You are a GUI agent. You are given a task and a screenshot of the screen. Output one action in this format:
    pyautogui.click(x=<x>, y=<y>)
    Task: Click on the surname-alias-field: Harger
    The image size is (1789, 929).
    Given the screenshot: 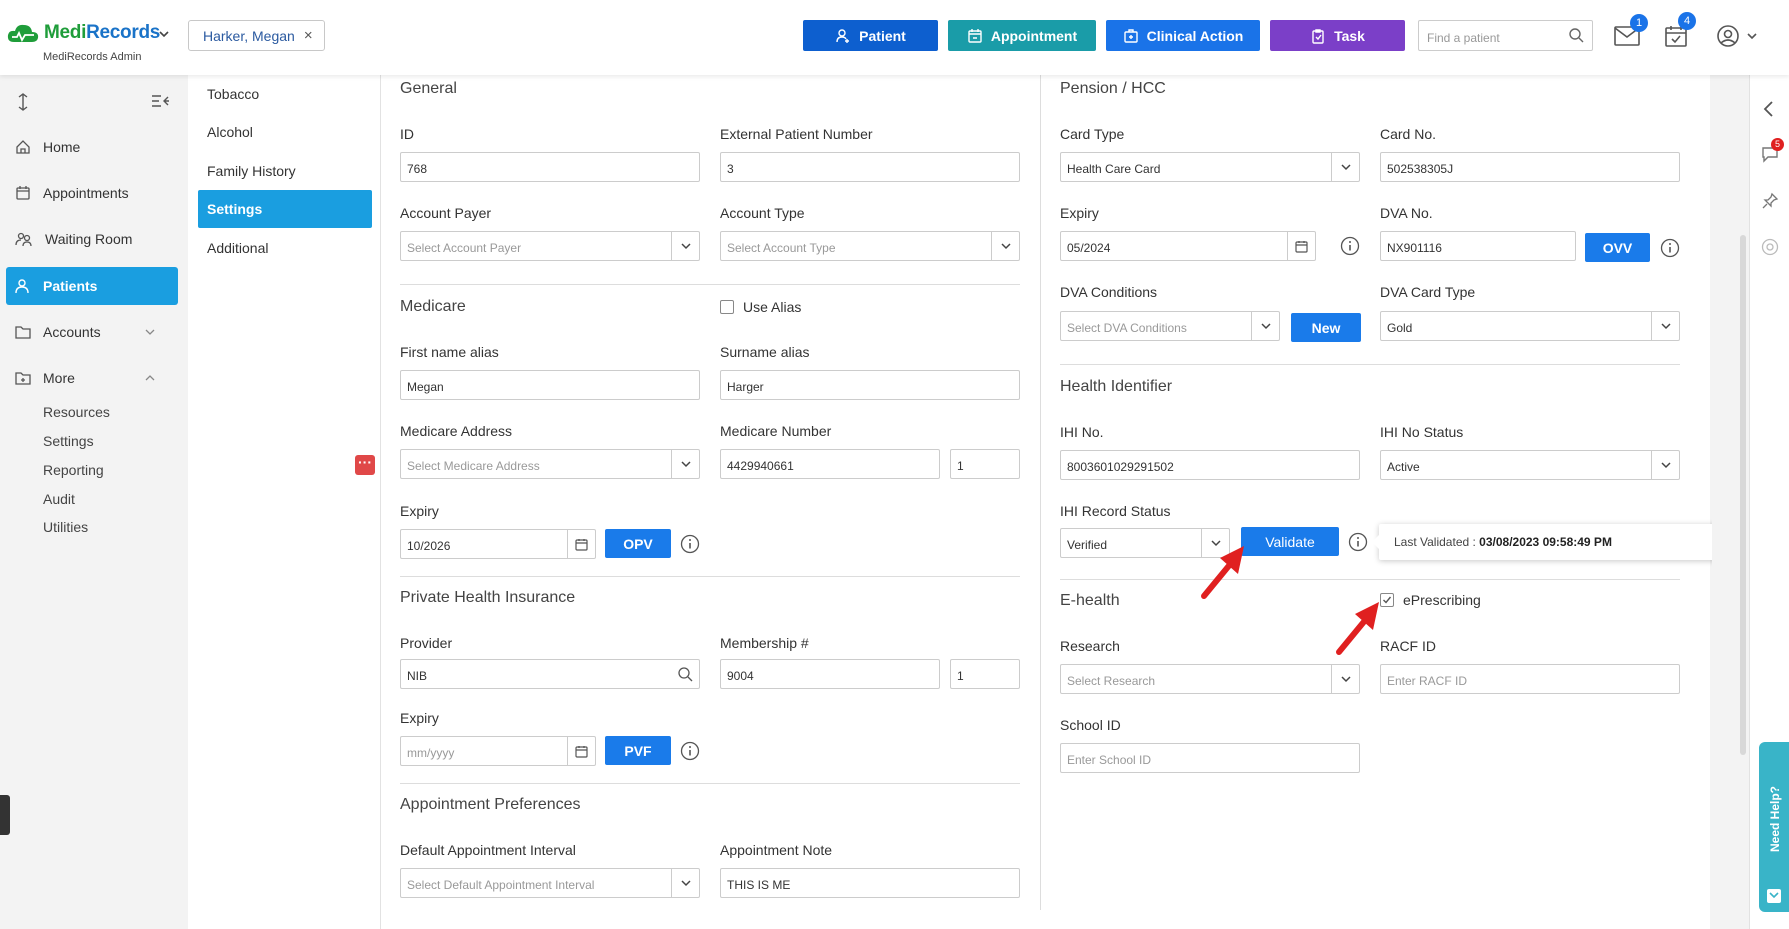 What is the action you would take?
    pyautogui.click(x=870, y=385)
    